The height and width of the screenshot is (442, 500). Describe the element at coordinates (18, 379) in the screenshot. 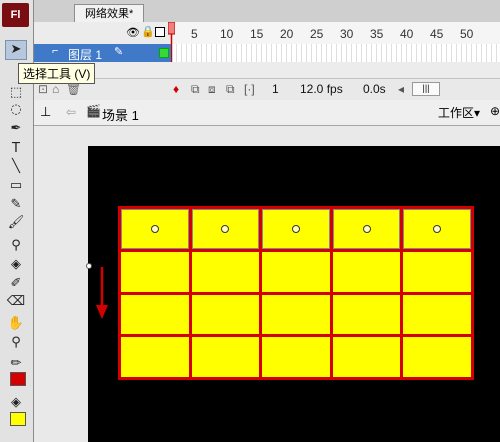

I see `stroke-color-swatch` at that location.